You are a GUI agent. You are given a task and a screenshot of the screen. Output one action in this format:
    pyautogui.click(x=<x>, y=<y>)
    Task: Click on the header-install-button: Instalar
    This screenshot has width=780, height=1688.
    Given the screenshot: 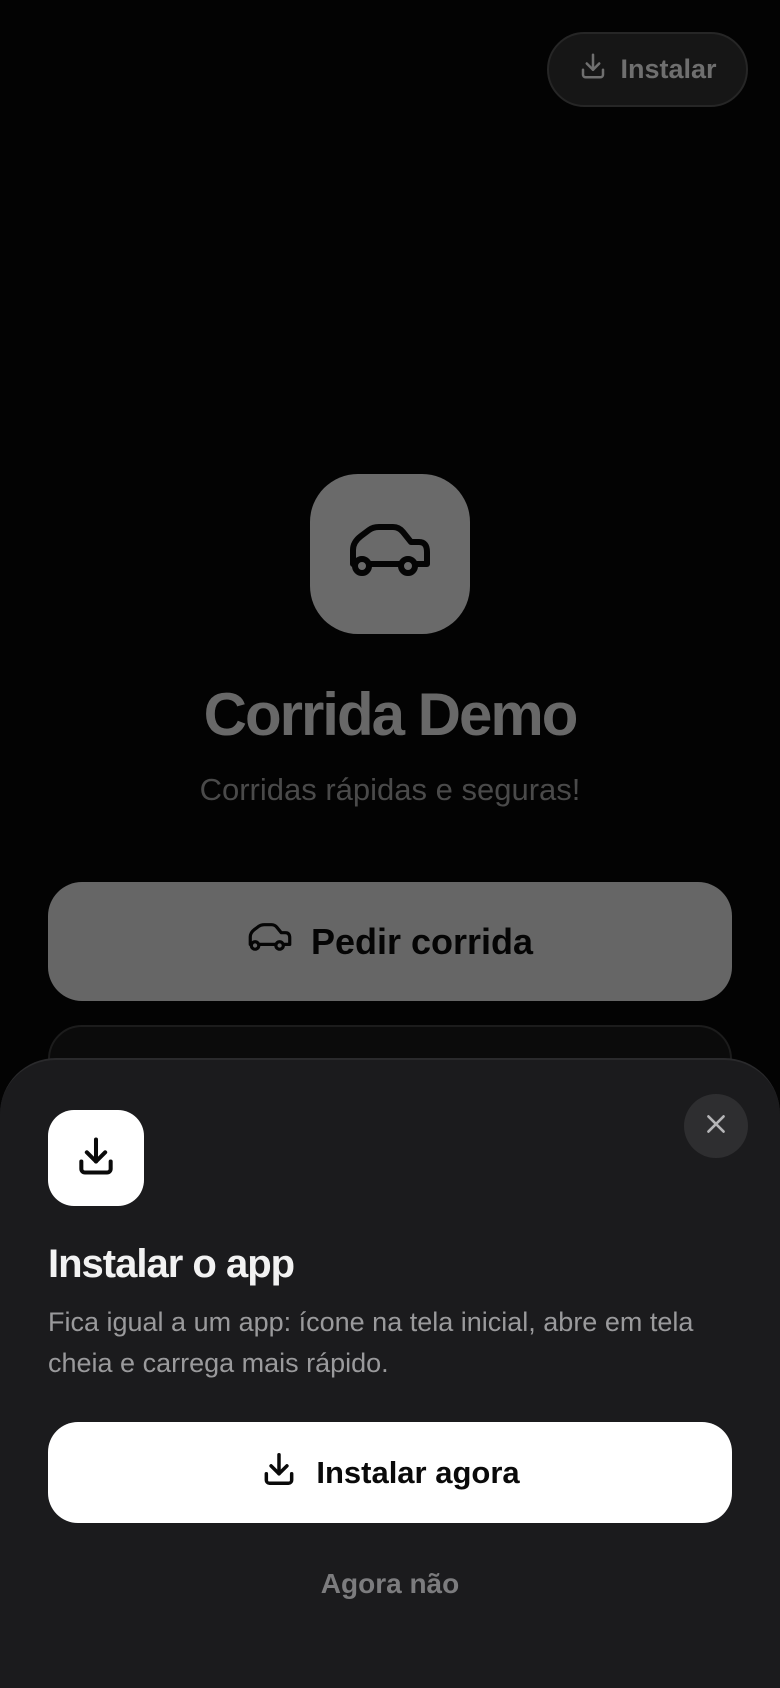 What is the action you would take?
    pyautogui.click(x=647, y=69)
    